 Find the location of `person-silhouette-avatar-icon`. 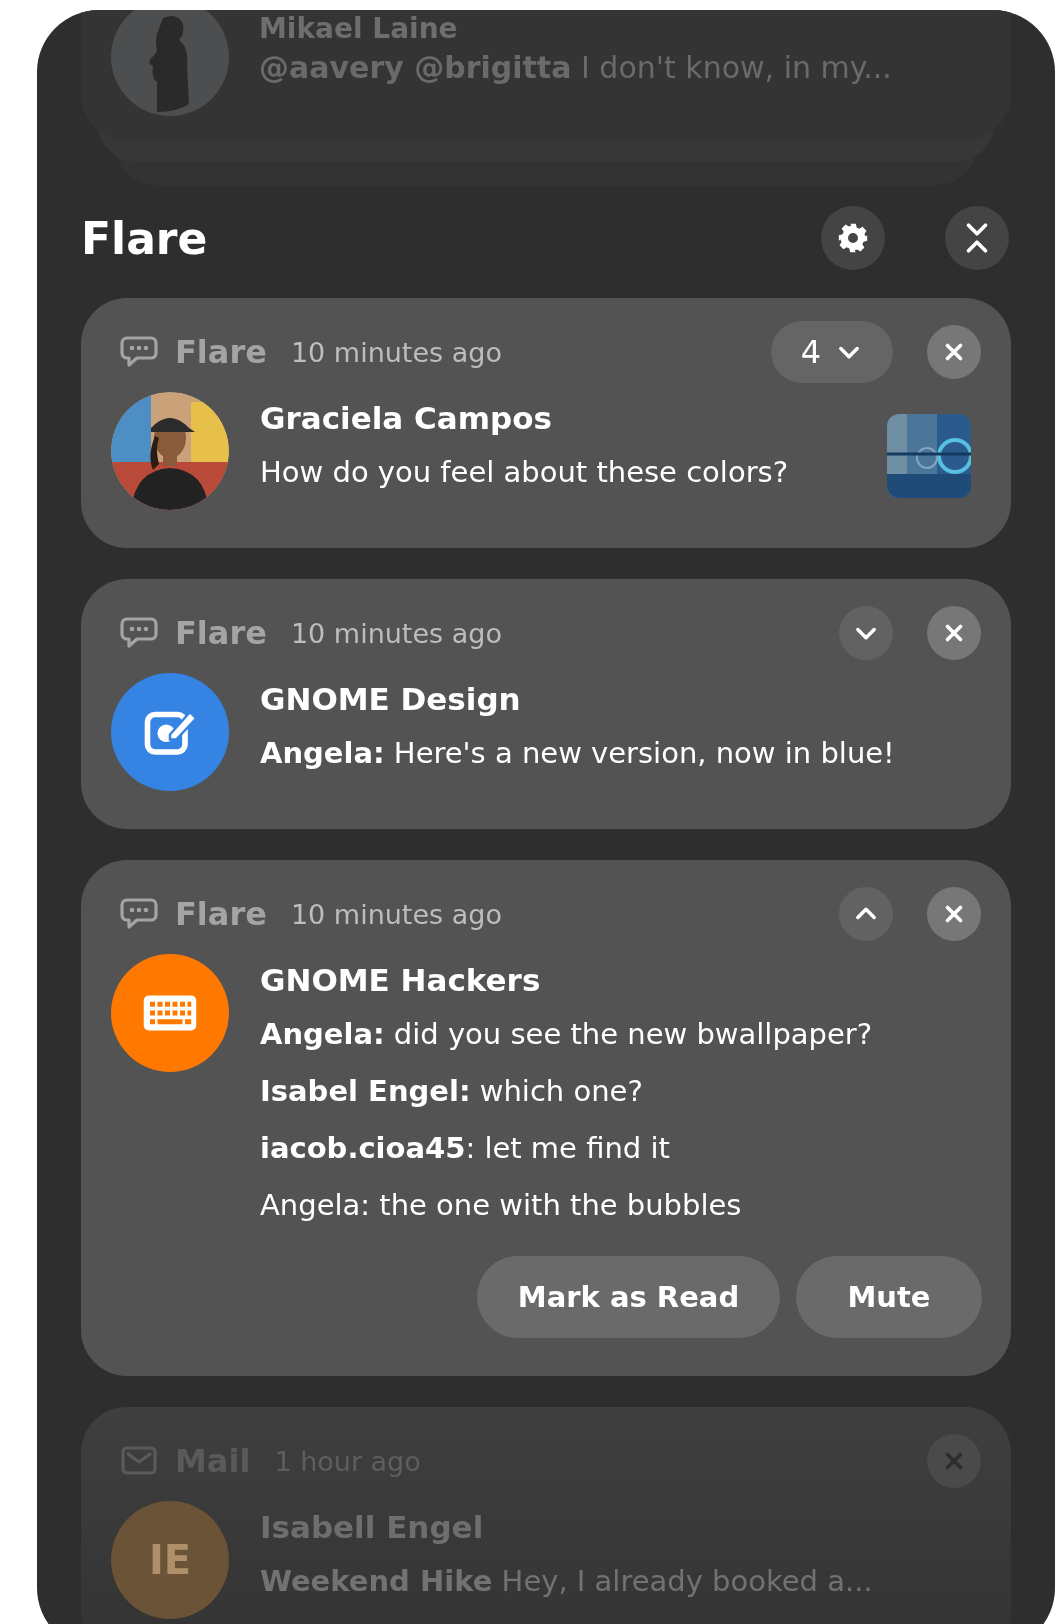

person-silhouette-avatar-icon is located at coordinates (170, 63).